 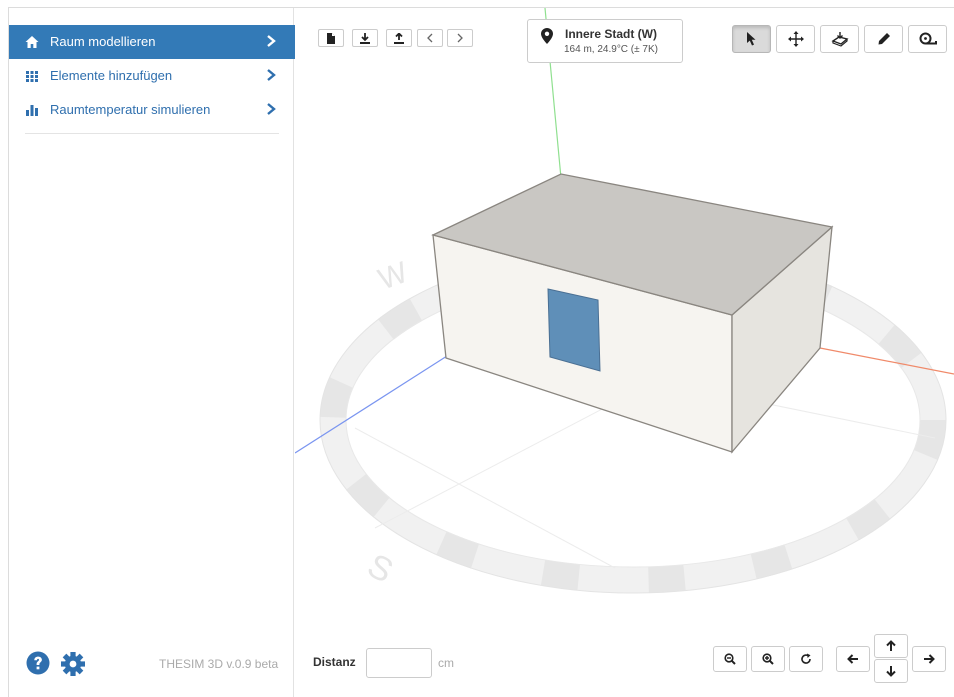 I want to click on location-details: 164 m, 24.9°C (± 7K), so click(x=611, y=49).